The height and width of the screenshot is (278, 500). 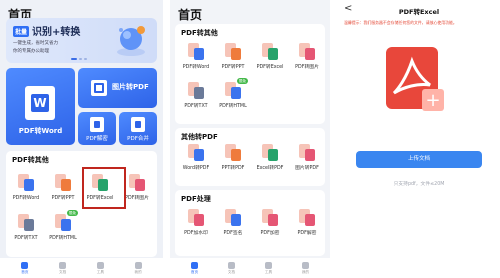 What do you see at coordinates (305, 265) in the screenshot?
I see `user-icon` at bounding box center [305, 265].